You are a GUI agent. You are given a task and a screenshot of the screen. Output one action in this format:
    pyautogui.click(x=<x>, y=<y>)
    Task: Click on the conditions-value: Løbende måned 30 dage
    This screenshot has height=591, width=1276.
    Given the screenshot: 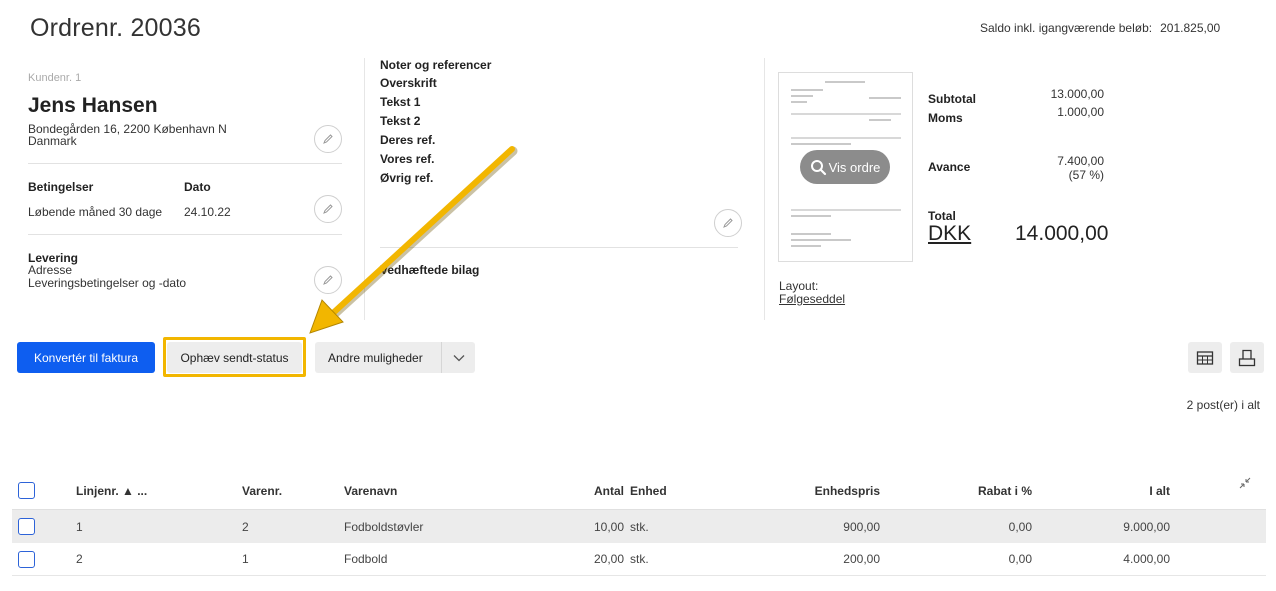 What is the action you would take?
    pyautogui.click(x=95, y=212)
    